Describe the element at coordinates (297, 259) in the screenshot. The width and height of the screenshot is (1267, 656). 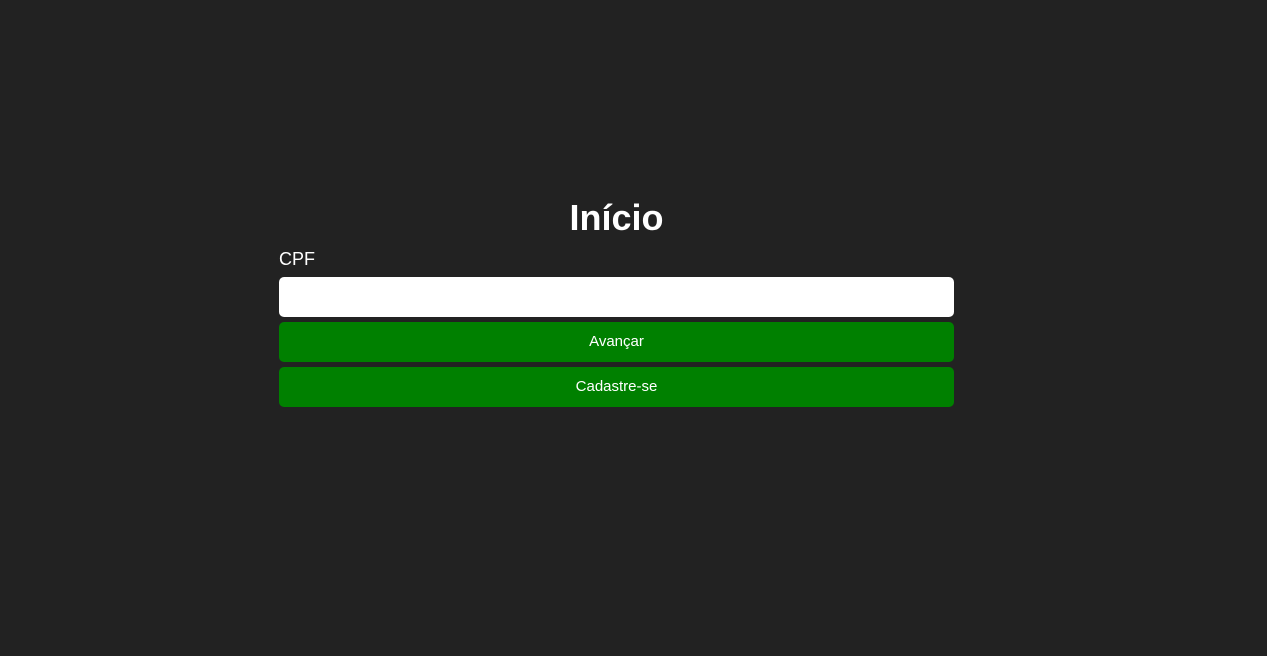
I see `cpf-label: CPF` at that location.